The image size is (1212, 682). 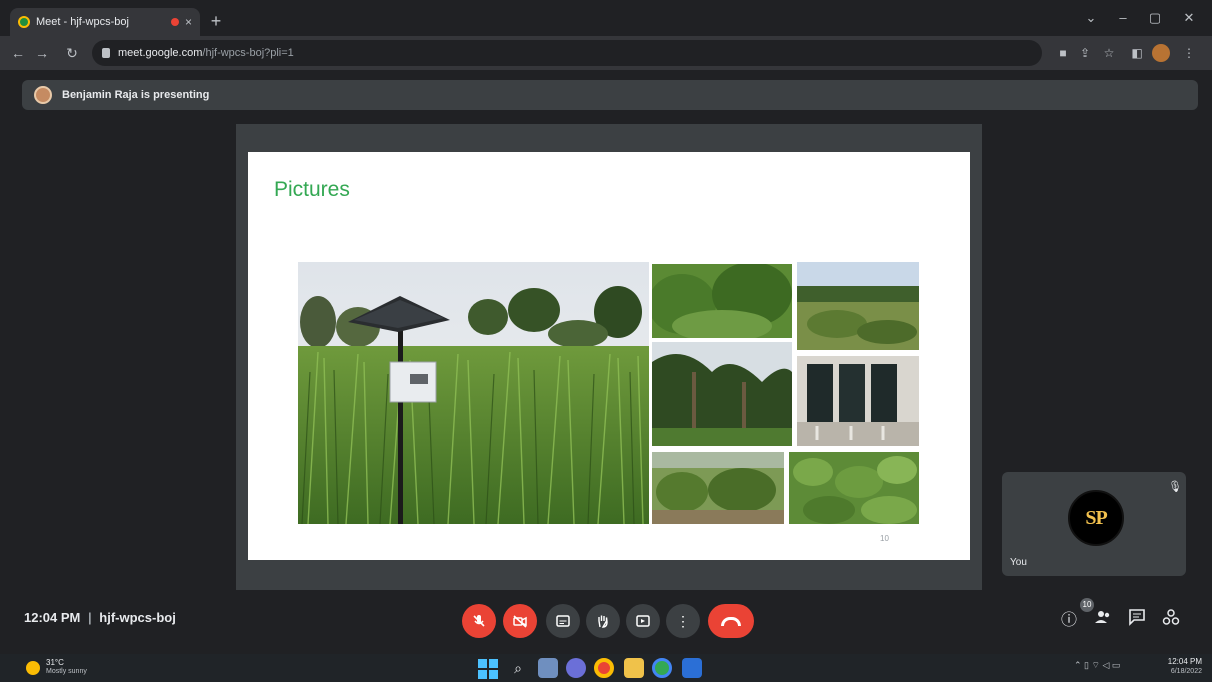 What do you see at coordinates (567, 53) in the screenshot?
I see `address-bar: meet.google.com /hjf-wpcs-boj?pli=1` at bounding box center [567, 53].